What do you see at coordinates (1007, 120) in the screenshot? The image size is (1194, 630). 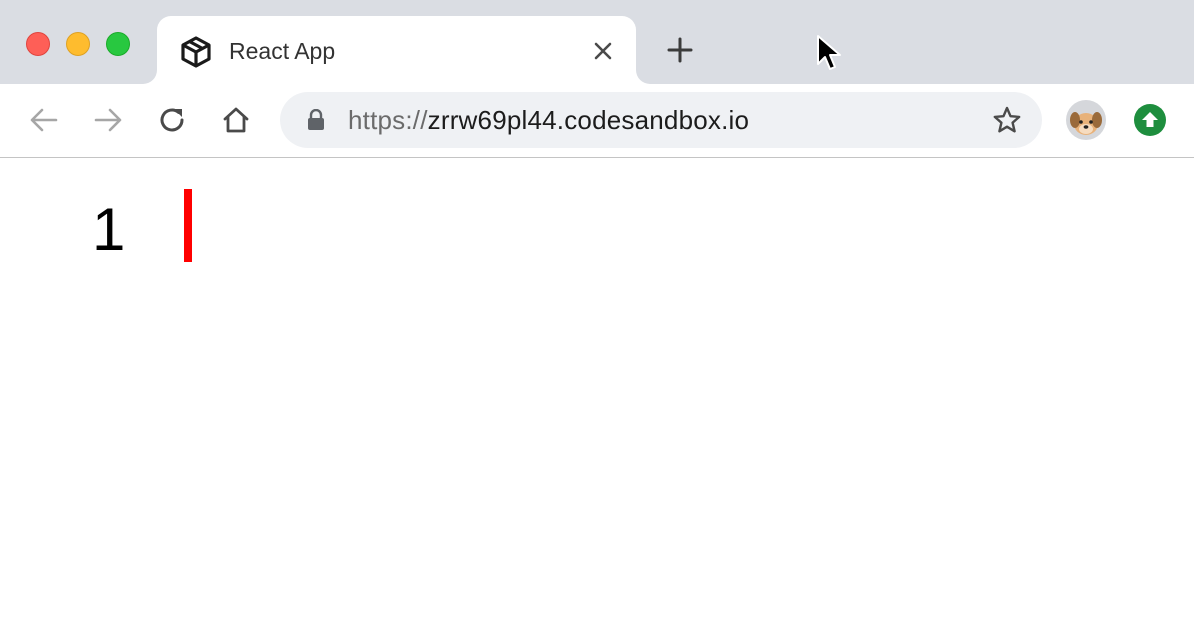 I see `bookmark-star-icon` at bounding box center [1007, 120].